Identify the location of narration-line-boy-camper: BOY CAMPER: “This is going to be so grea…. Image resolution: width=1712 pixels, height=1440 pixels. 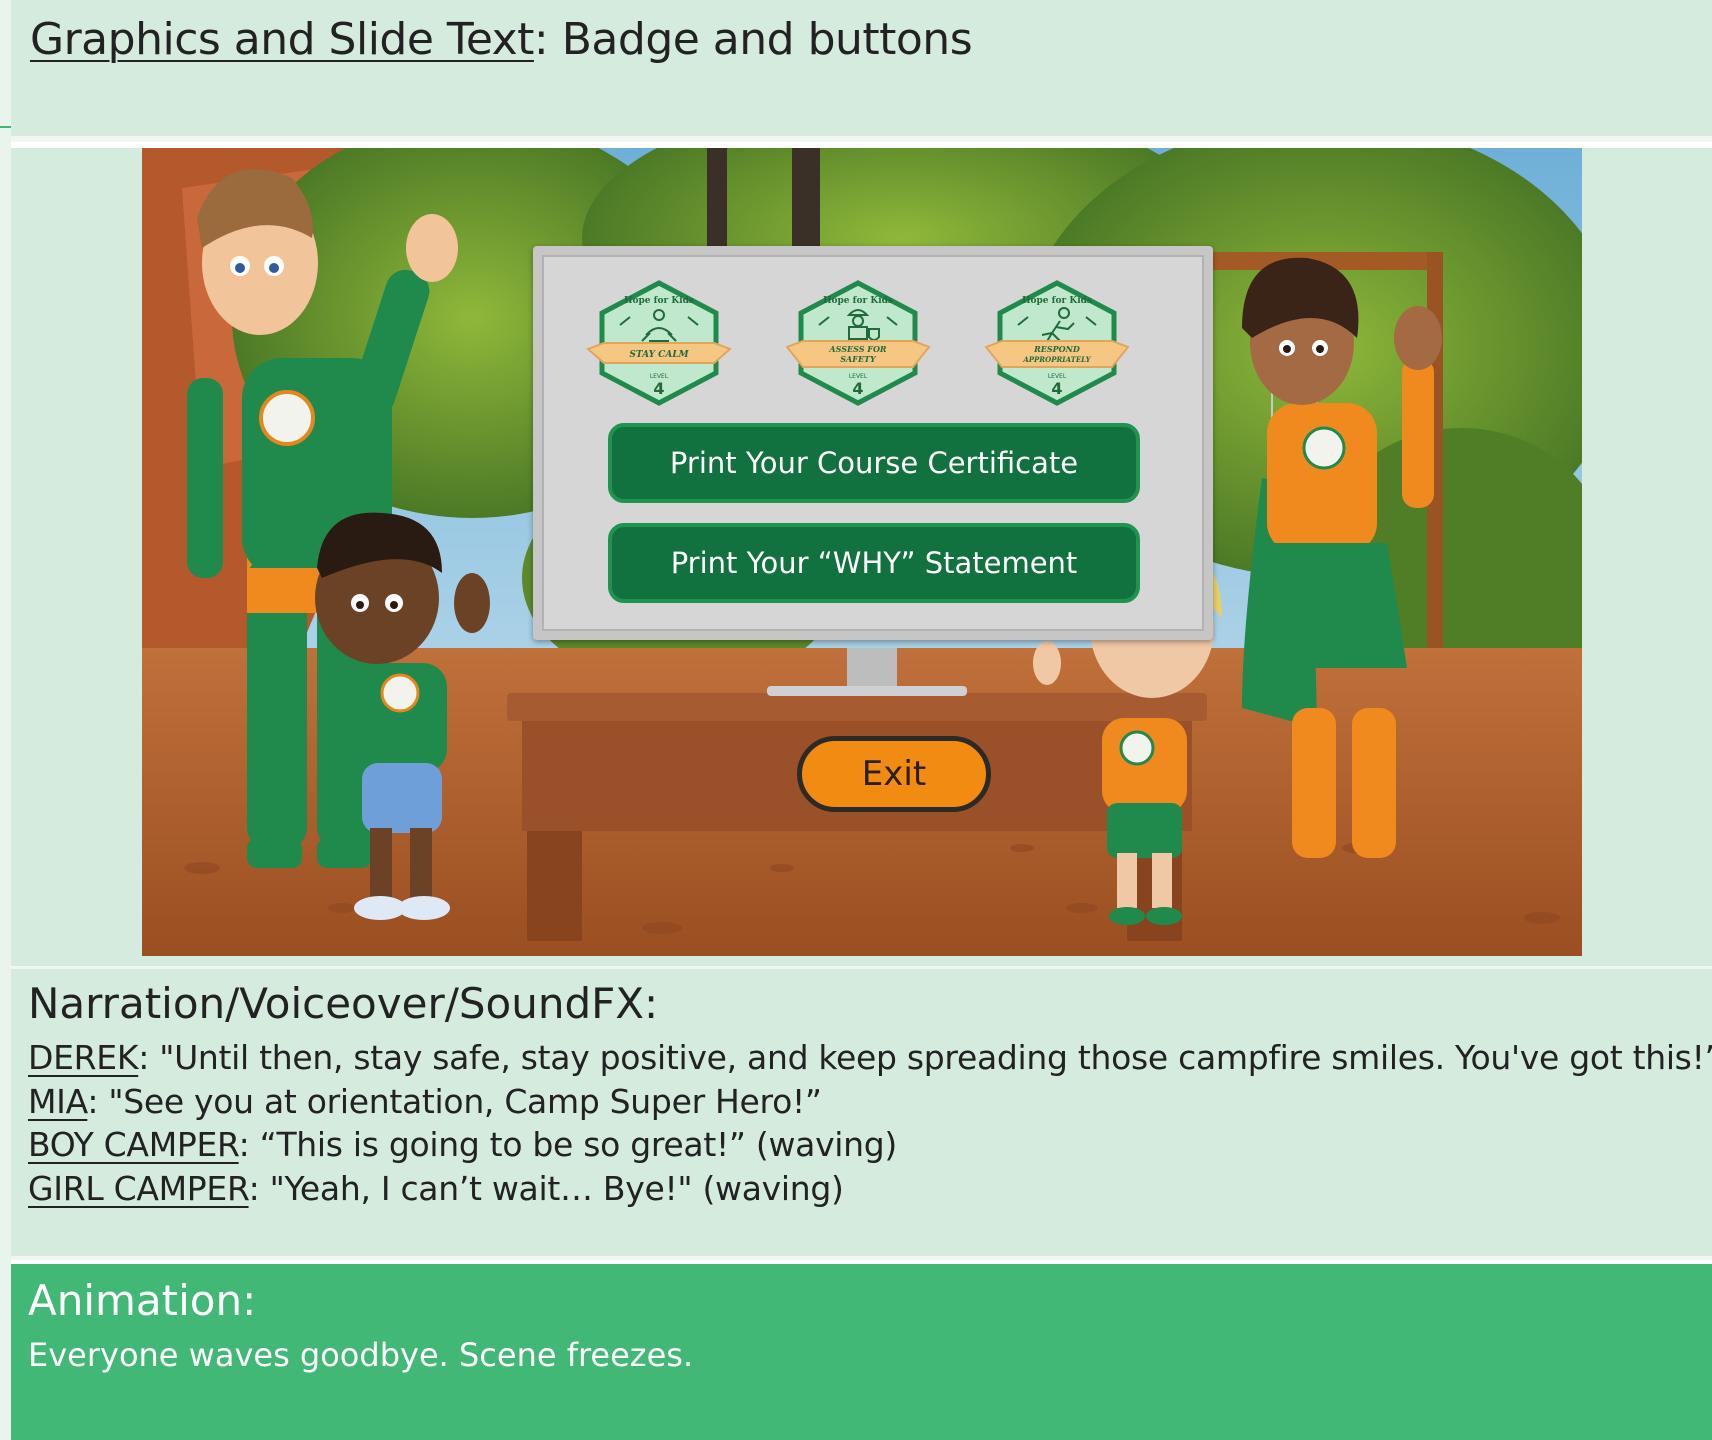
(462, 1144).